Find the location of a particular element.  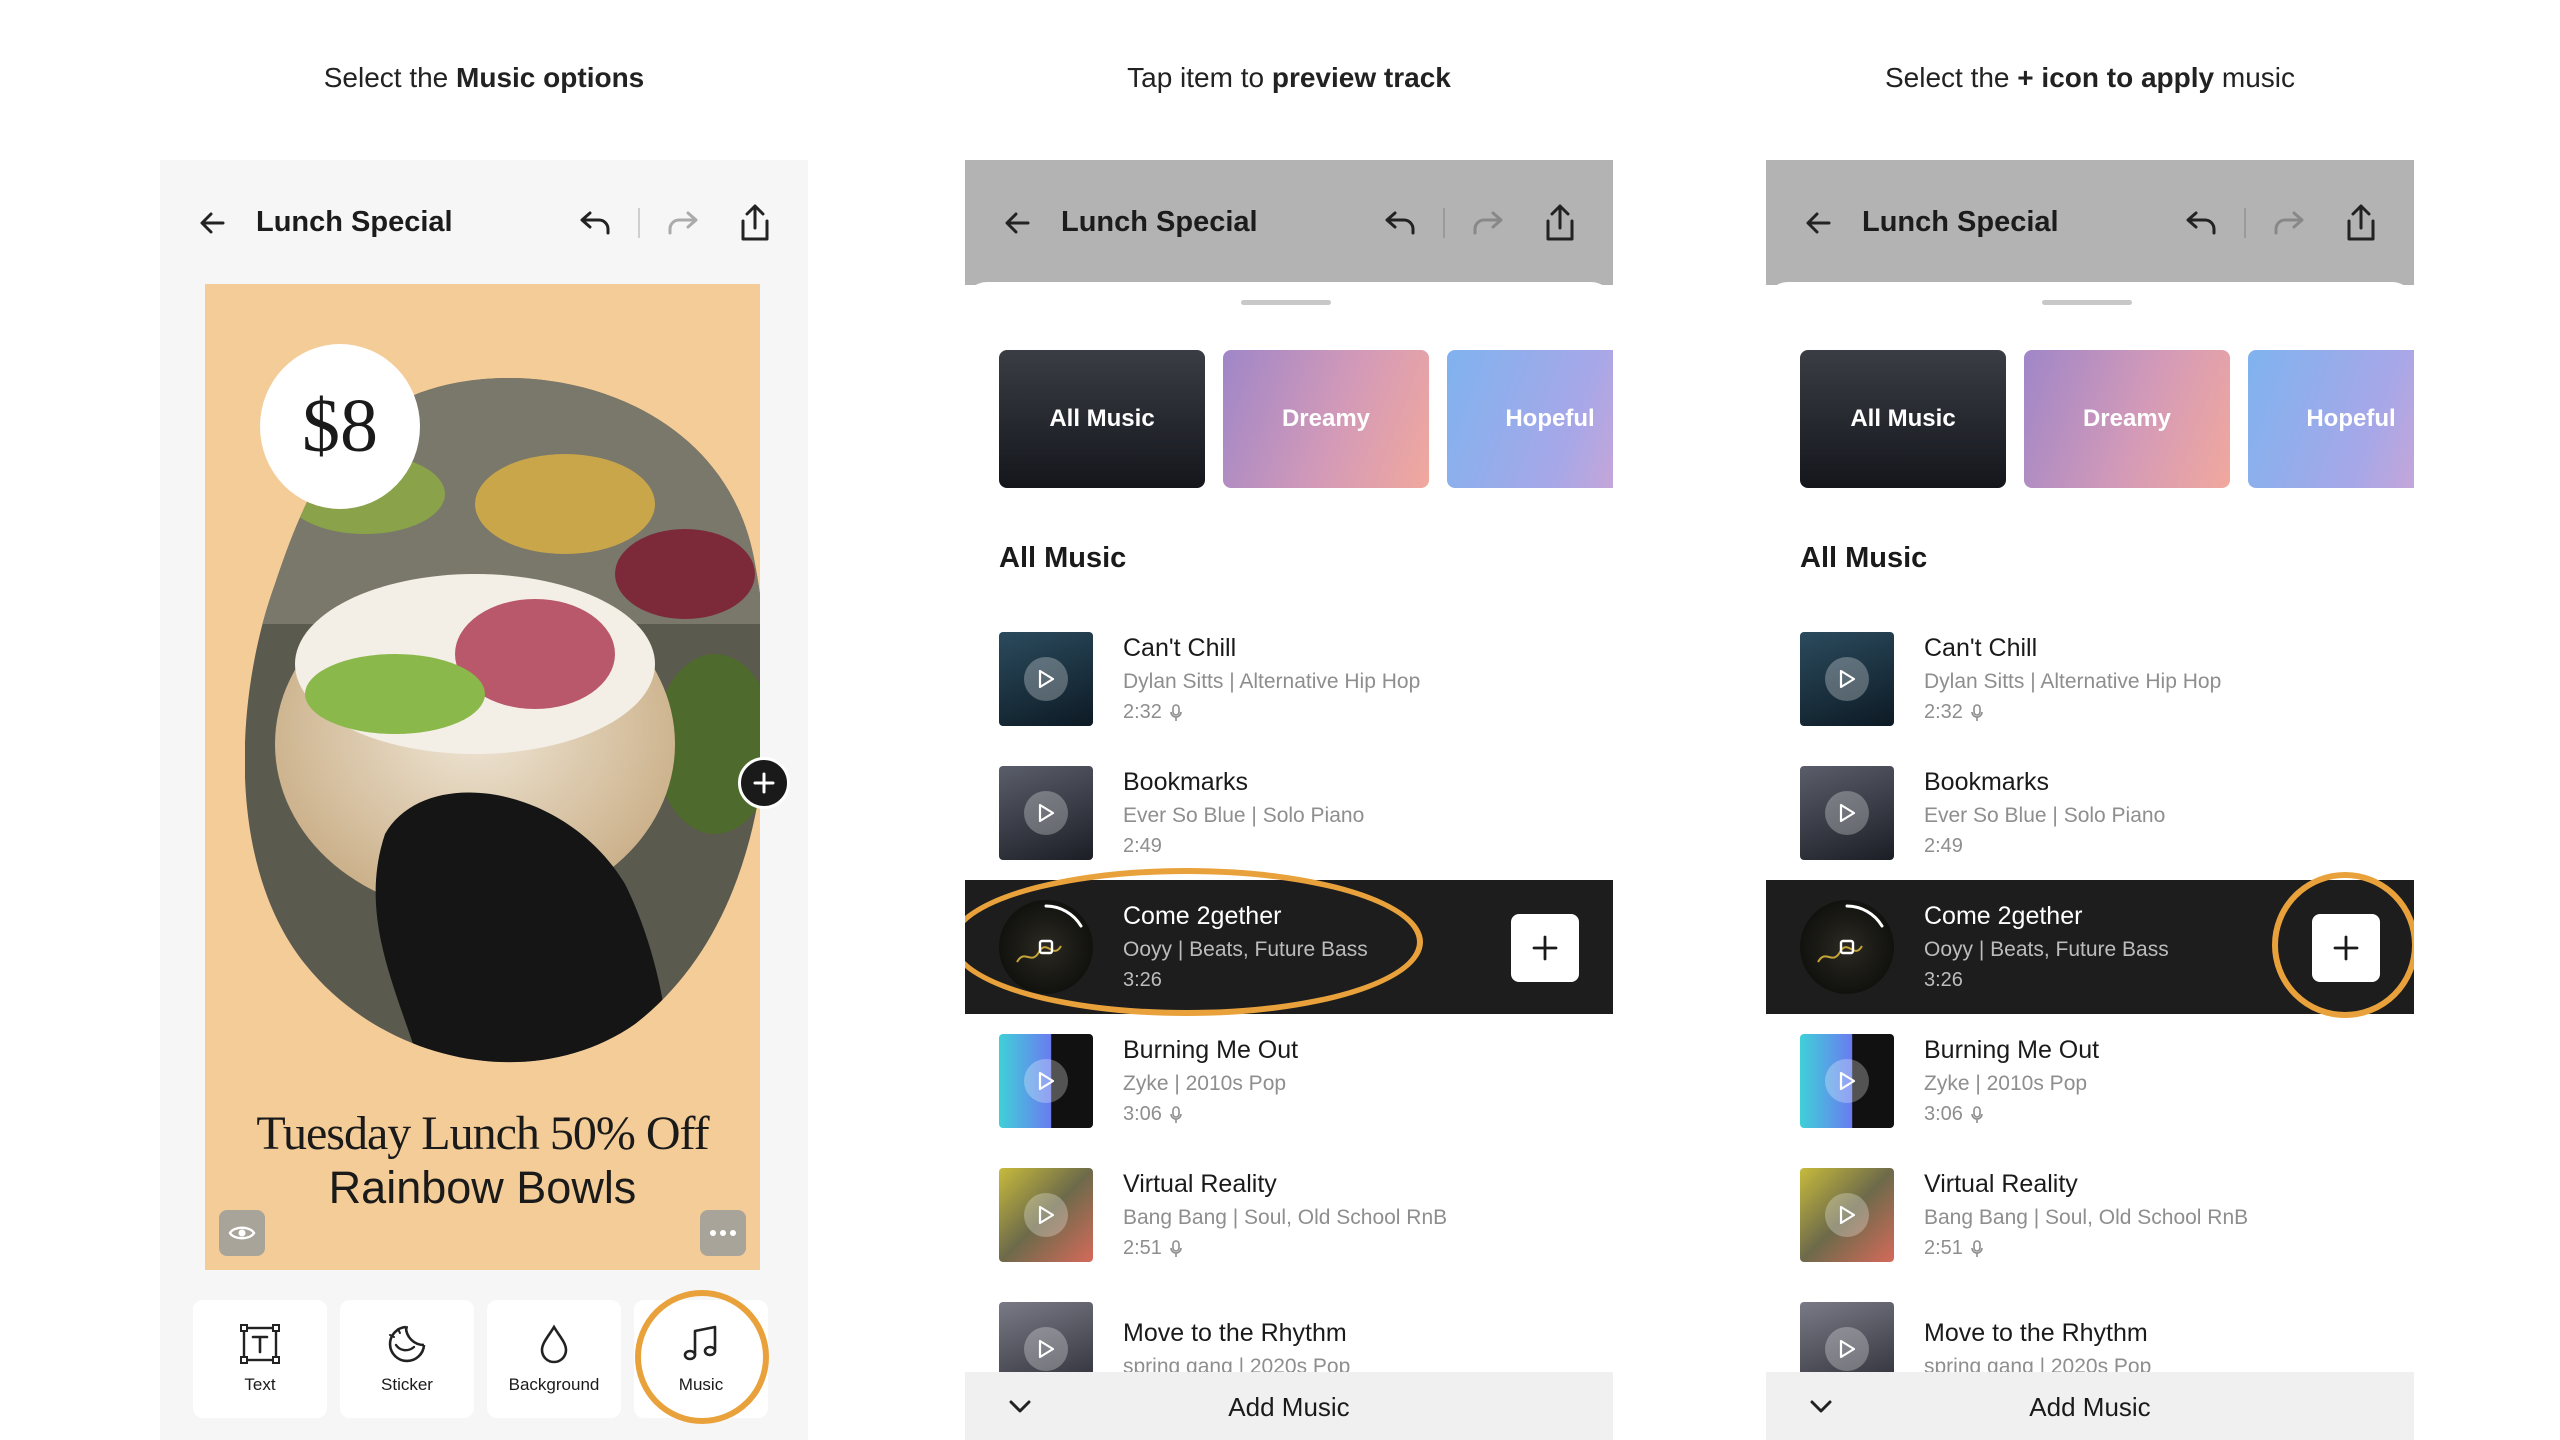

music-tool-button: Music is located at coordinates (701, 1359).